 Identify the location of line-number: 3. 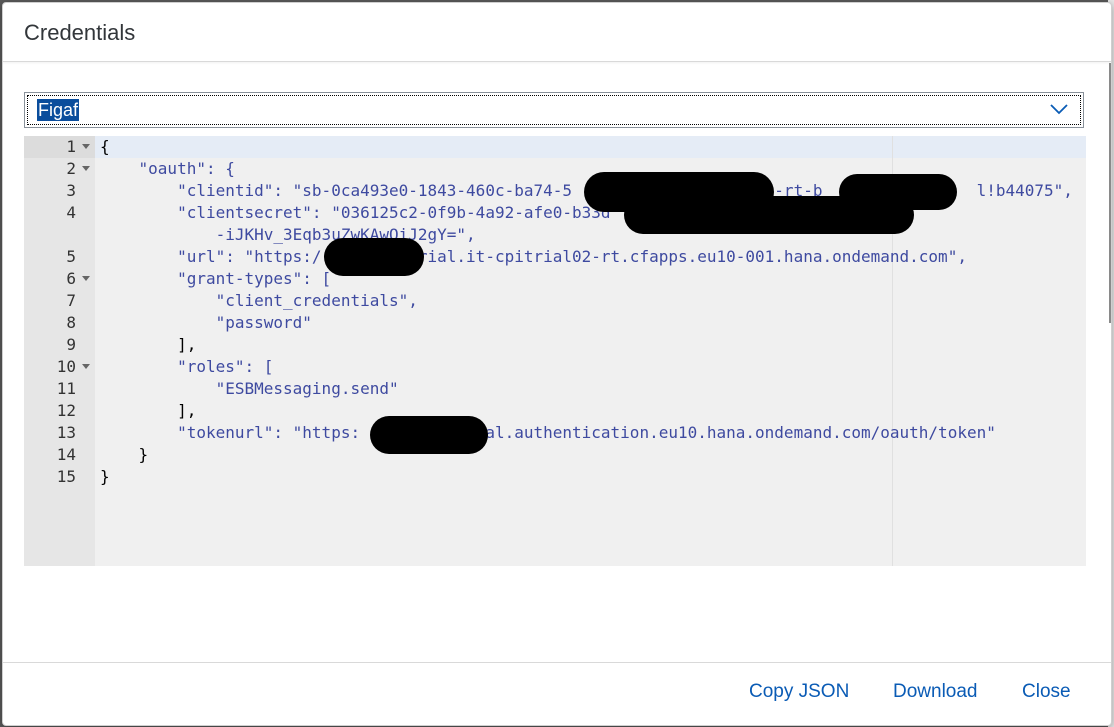
(71, 190).